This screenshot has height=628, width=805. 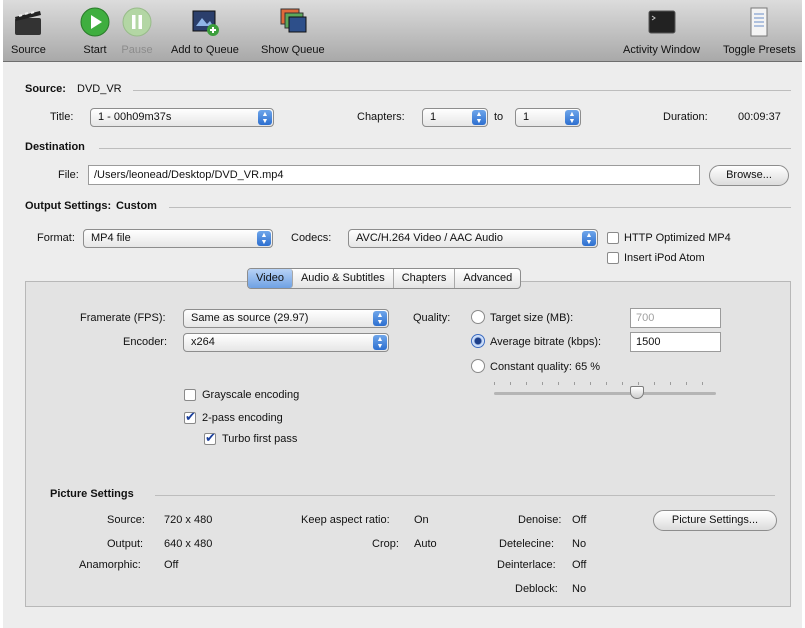 I want to click on source-name: DVD_VR, so click(x=99, y=89).